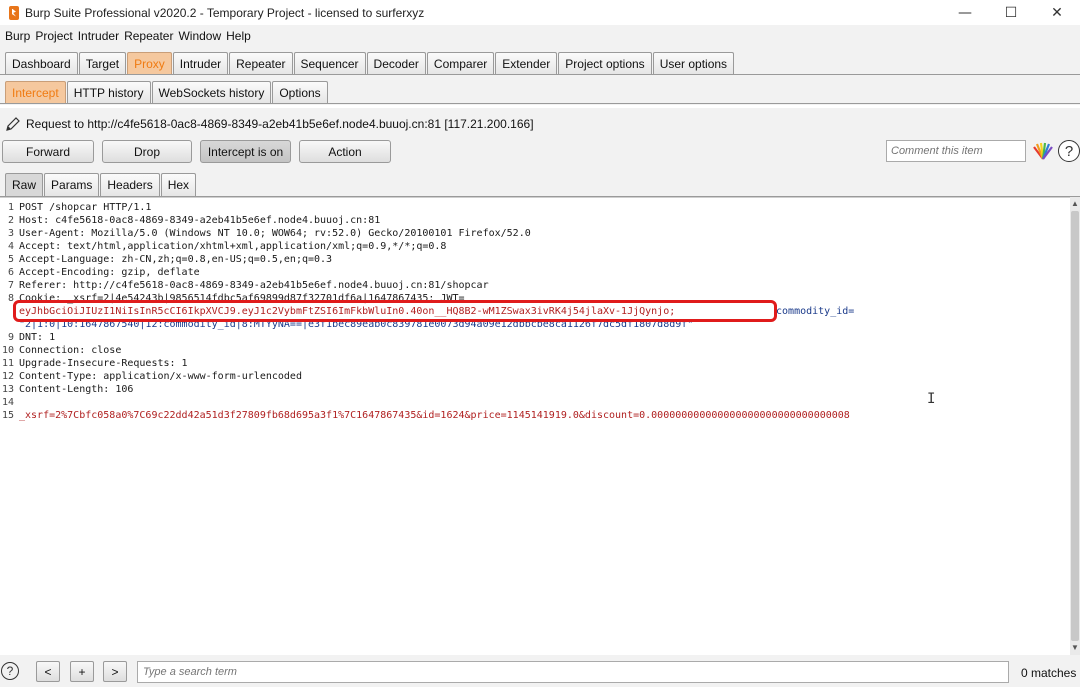 The width and height of the screenshot is (1080, 687). Describe the element at coordinates (10, 220) in the screenshot. I see `line-number: 2` at that location.